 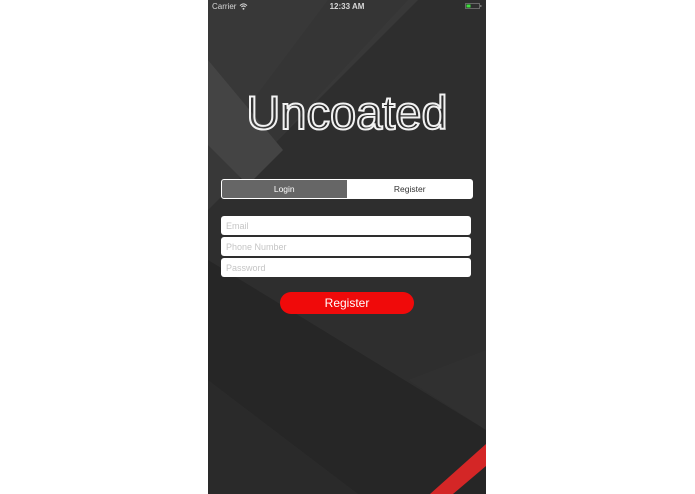 I want to click on status-time: 12:33 AM, so click(x=347, y=6).